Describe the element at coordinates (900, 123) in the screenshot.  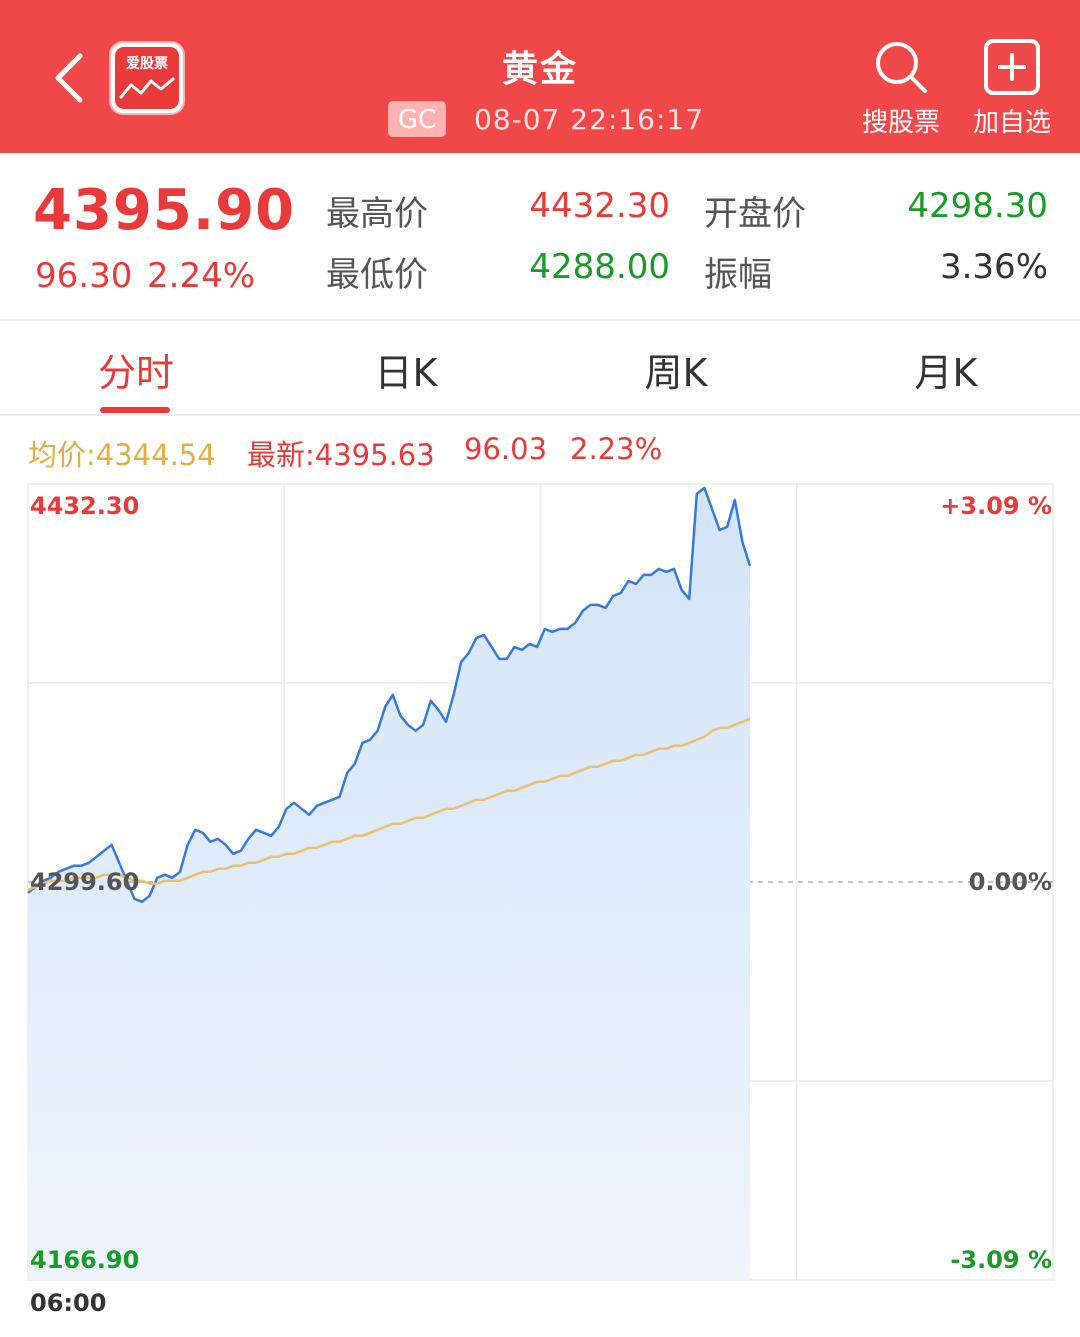
I see `search-stock-label: 搜股票` at that location.